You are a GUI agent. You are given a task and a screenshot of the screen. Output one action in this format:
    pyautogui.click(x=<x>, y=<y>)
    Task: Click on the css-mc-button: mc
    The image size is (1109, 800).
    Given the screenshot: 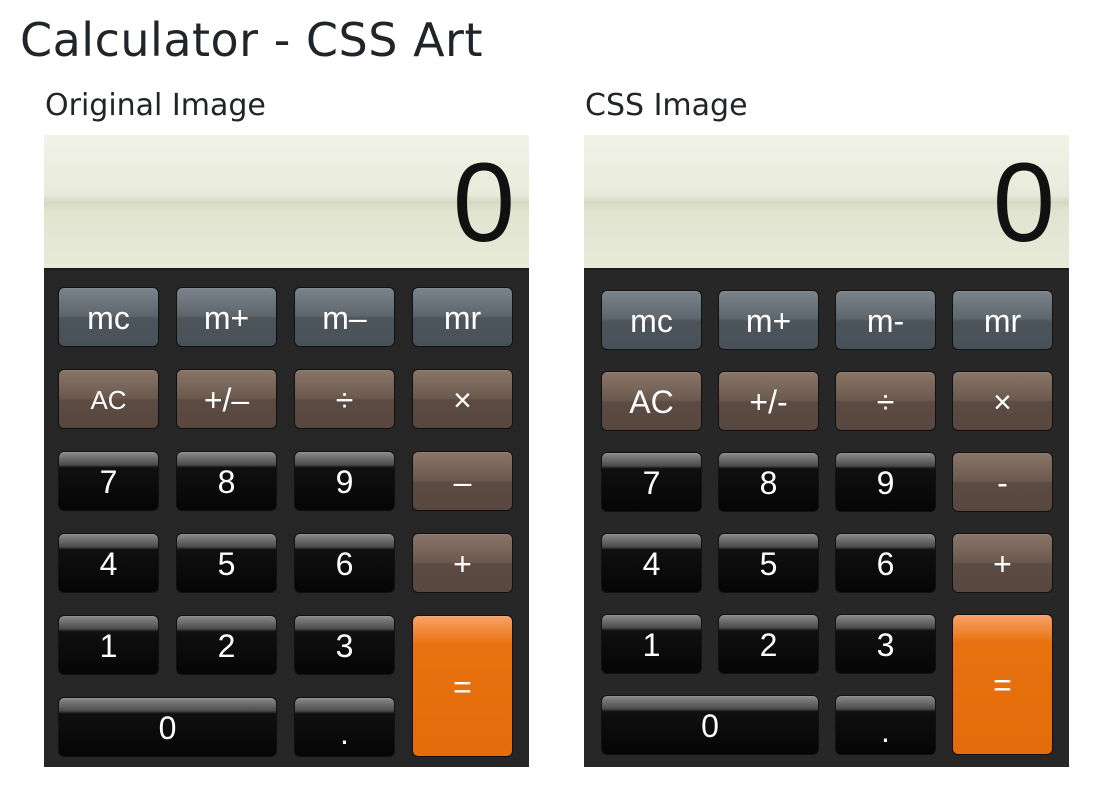 What is the action you would take?
    pyautogui.click(x=651, y=320)
    